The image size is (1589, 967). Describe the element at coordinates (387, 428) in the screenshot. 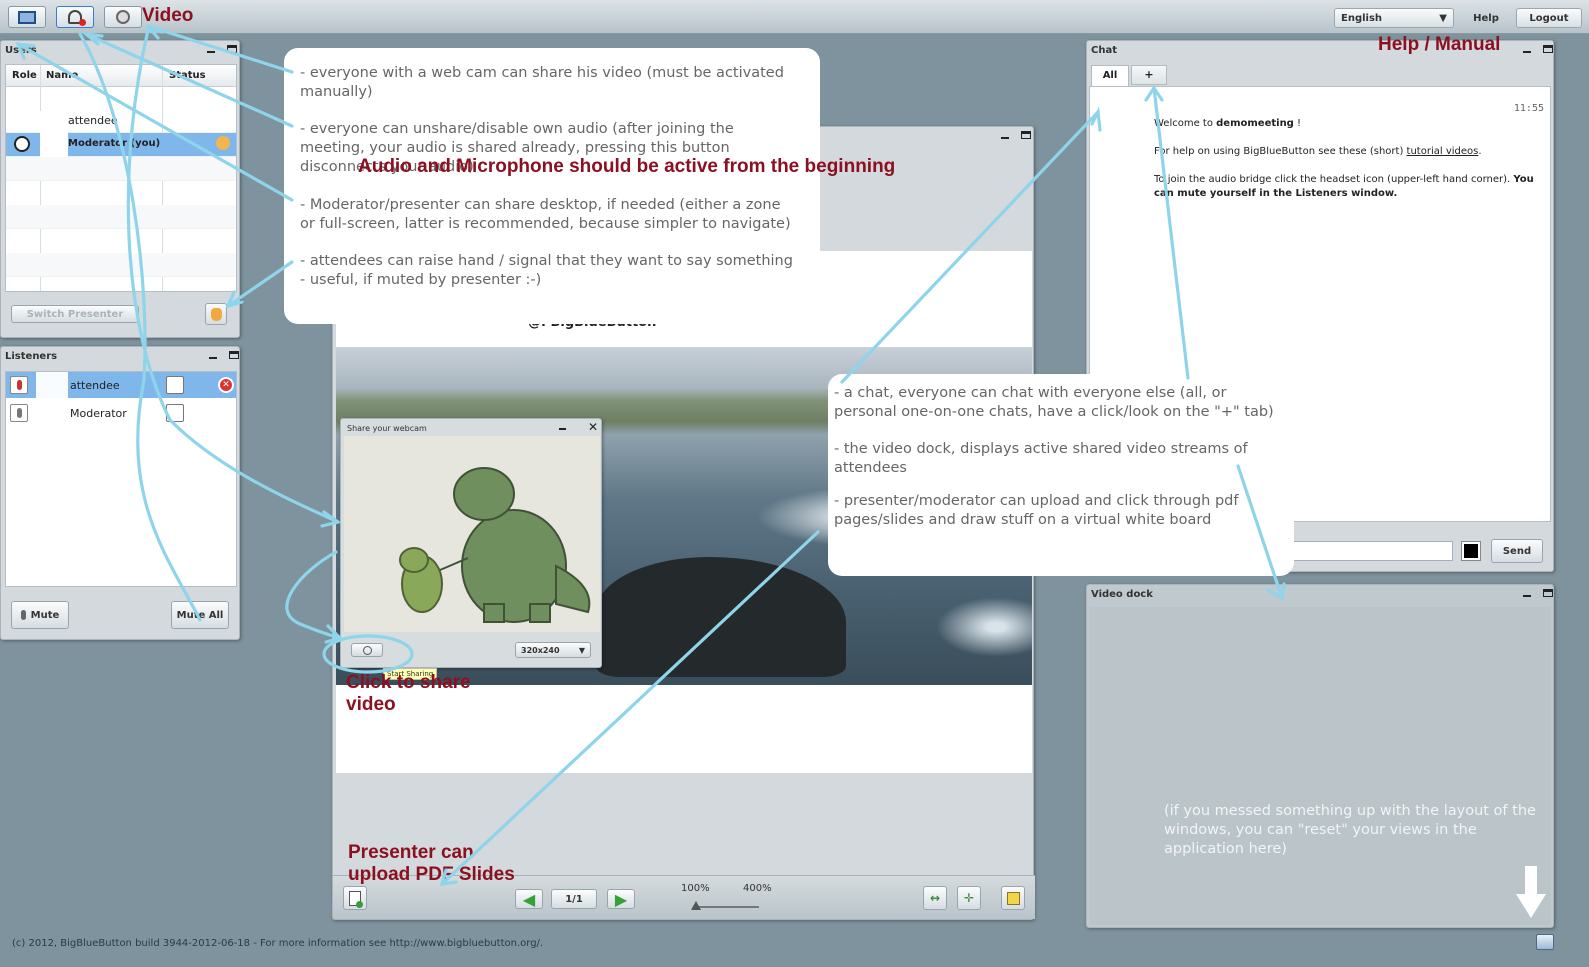

I see `webcam-title: Share your webcam` at that location.